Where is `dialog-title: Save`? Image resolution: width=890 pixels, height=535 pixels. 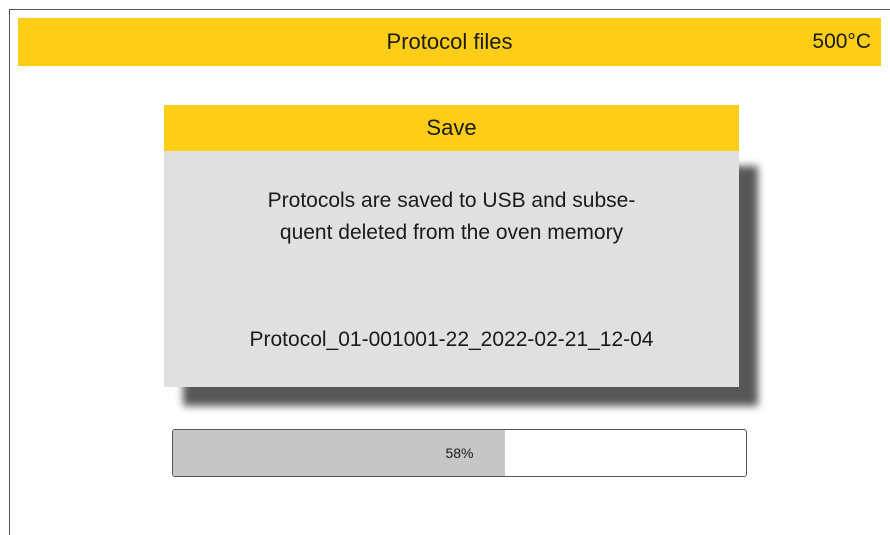
dialog-title: Save is located at coordinates (451, 128).